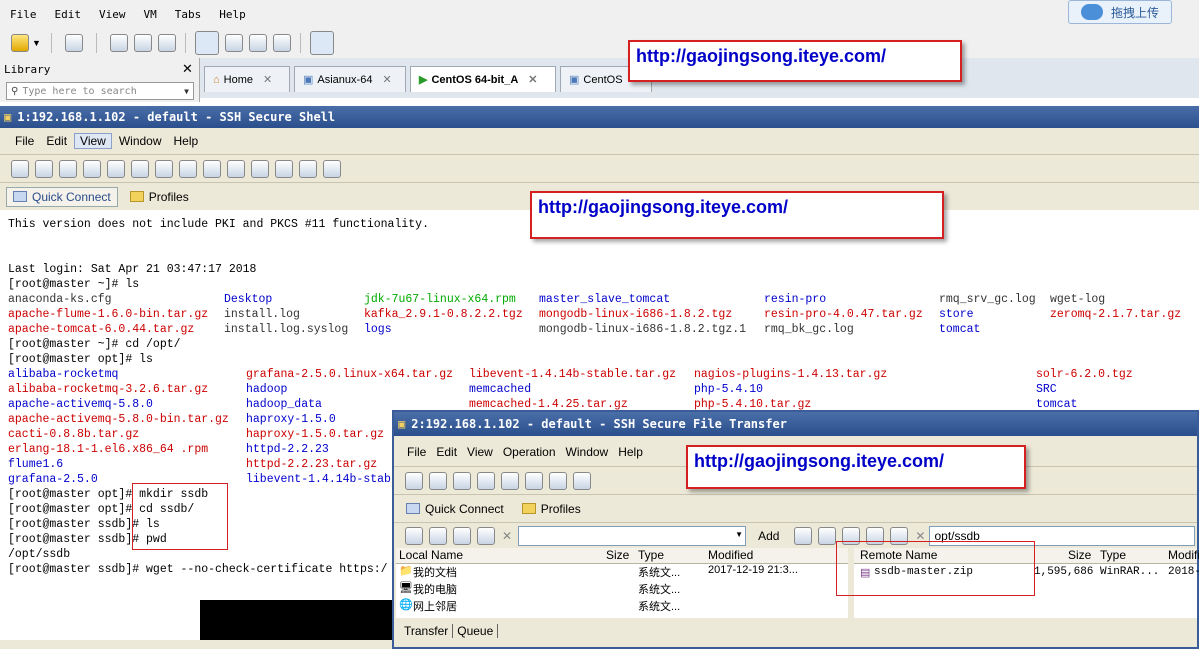 Image resolution: width=1199 pixels, height=649 pixels. I want to click on tab-asianux: ▣ Asianux-64 ✕, so click(350, 79).